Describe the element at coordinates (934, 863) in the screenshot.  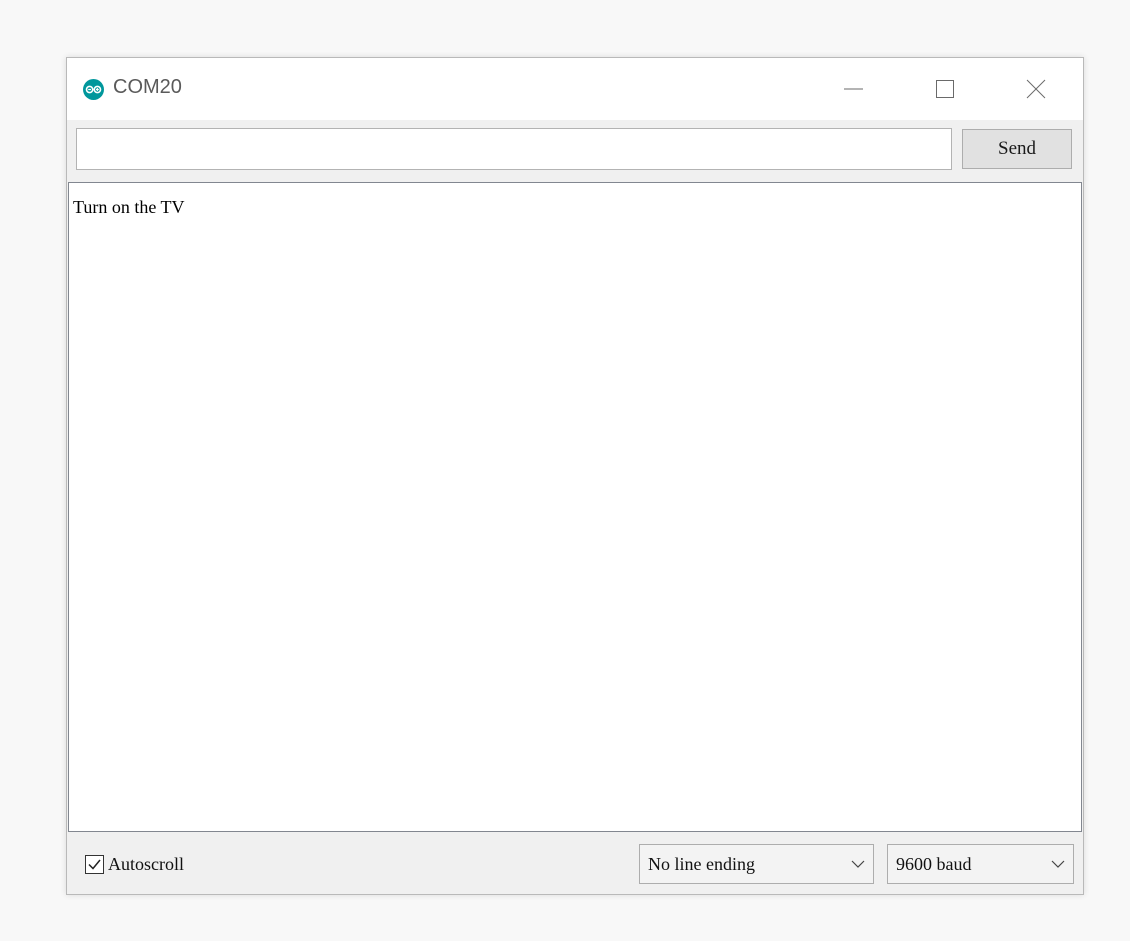
I see `baud-rate-value: 9600 baud` at that location.